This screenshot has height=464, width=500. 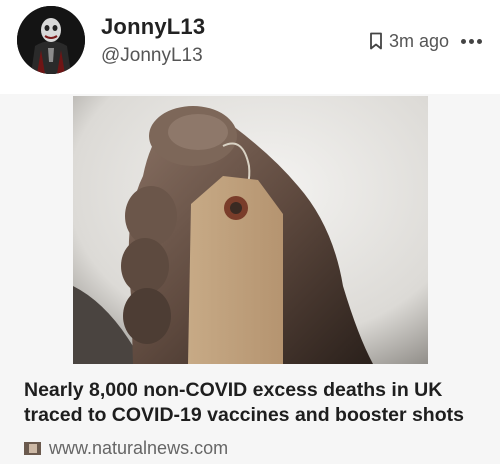 I want to click on more-icon, so click(x=471, y=41).